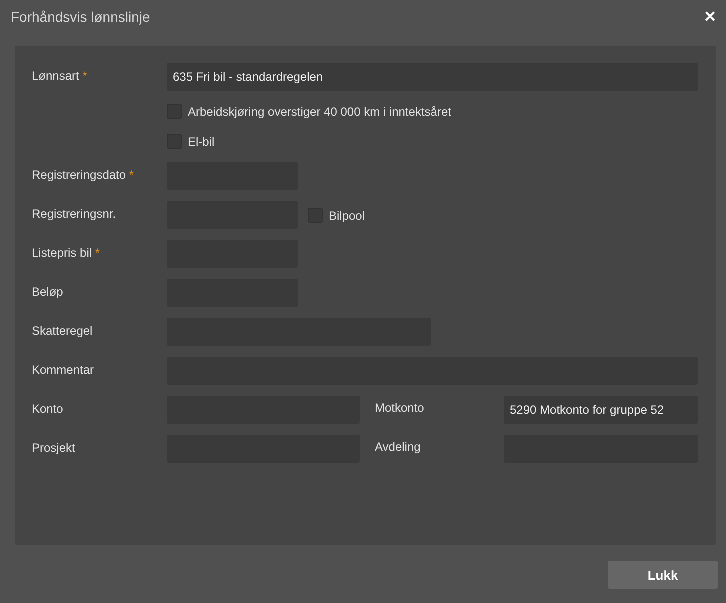  What do you see at coordinates (601, 410) in the screenshot?
I see `input-field: 5290 Motkonto for gruppe 52` at bounding box center [601, 410].